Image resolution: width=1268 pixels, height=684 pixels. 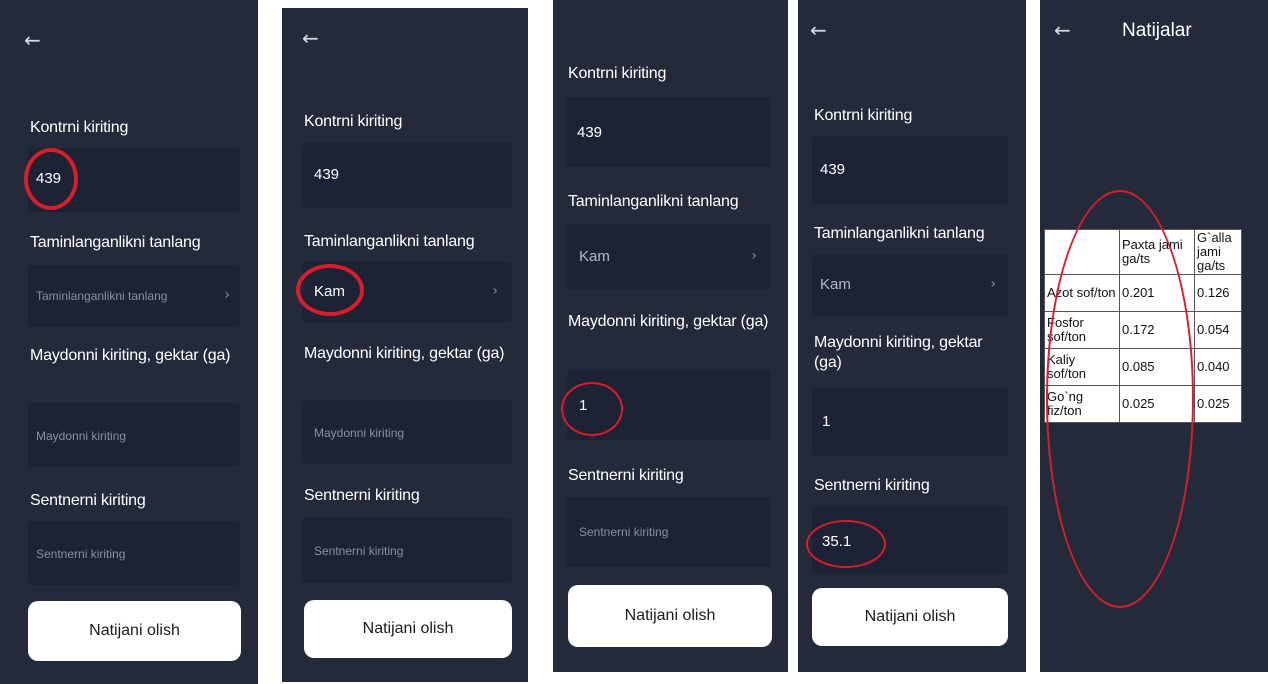 I want to click on page-title: Natijalar, so click(x=1157, y=30).